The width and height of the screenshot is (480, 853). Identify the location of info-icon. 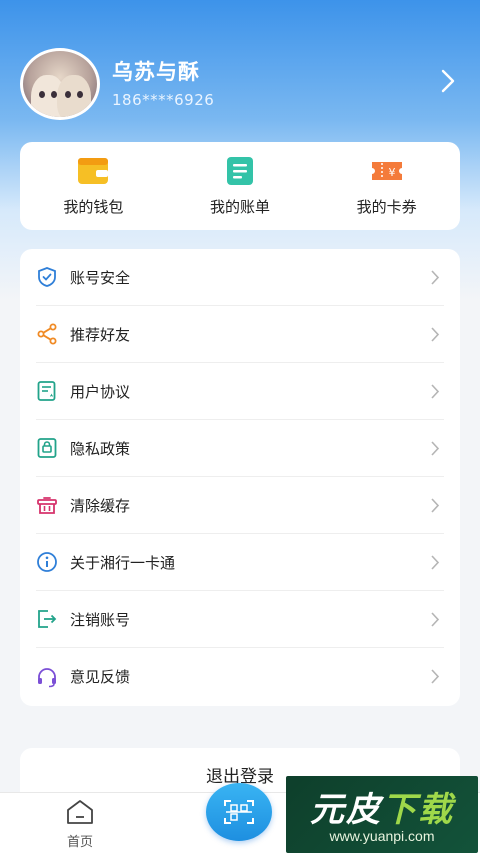
(47, 562).